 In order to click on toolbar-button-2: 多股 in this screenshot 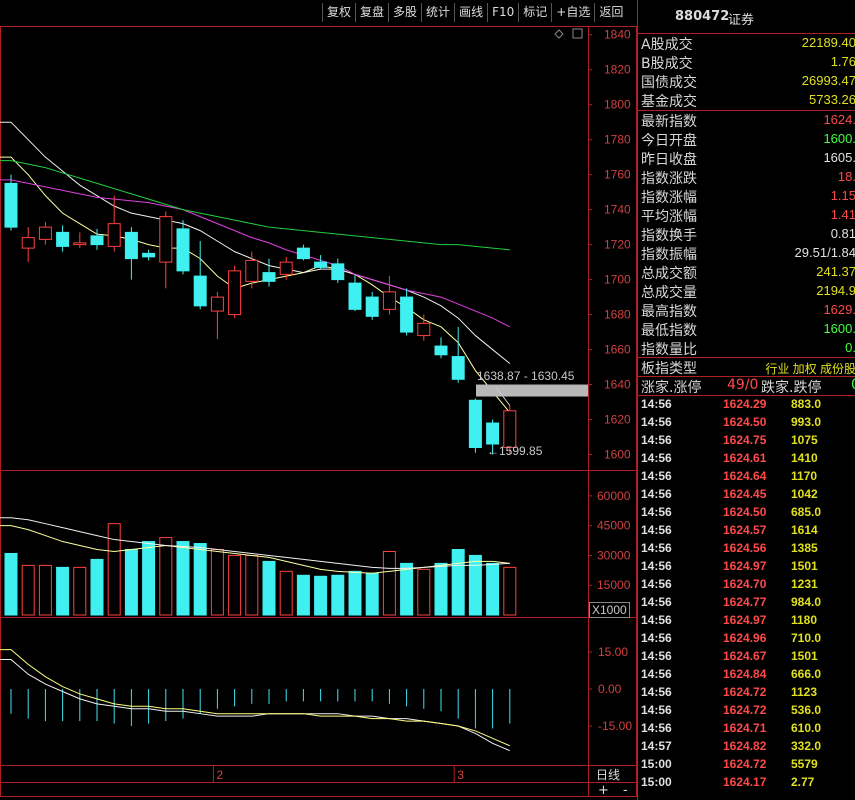, I will do `click(404, 12)`.